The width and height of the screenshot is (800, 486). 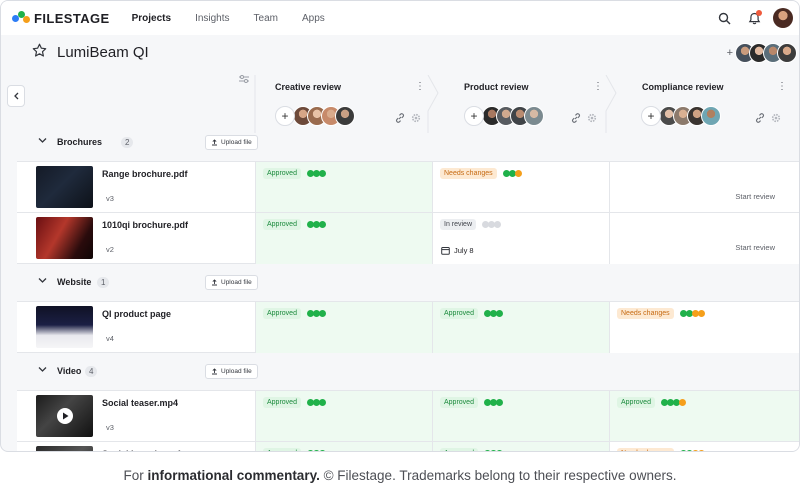 What do you see at coordinates (762, 53) in the screenshot?
I see `project-members: +` at bounding box center [762, 53].